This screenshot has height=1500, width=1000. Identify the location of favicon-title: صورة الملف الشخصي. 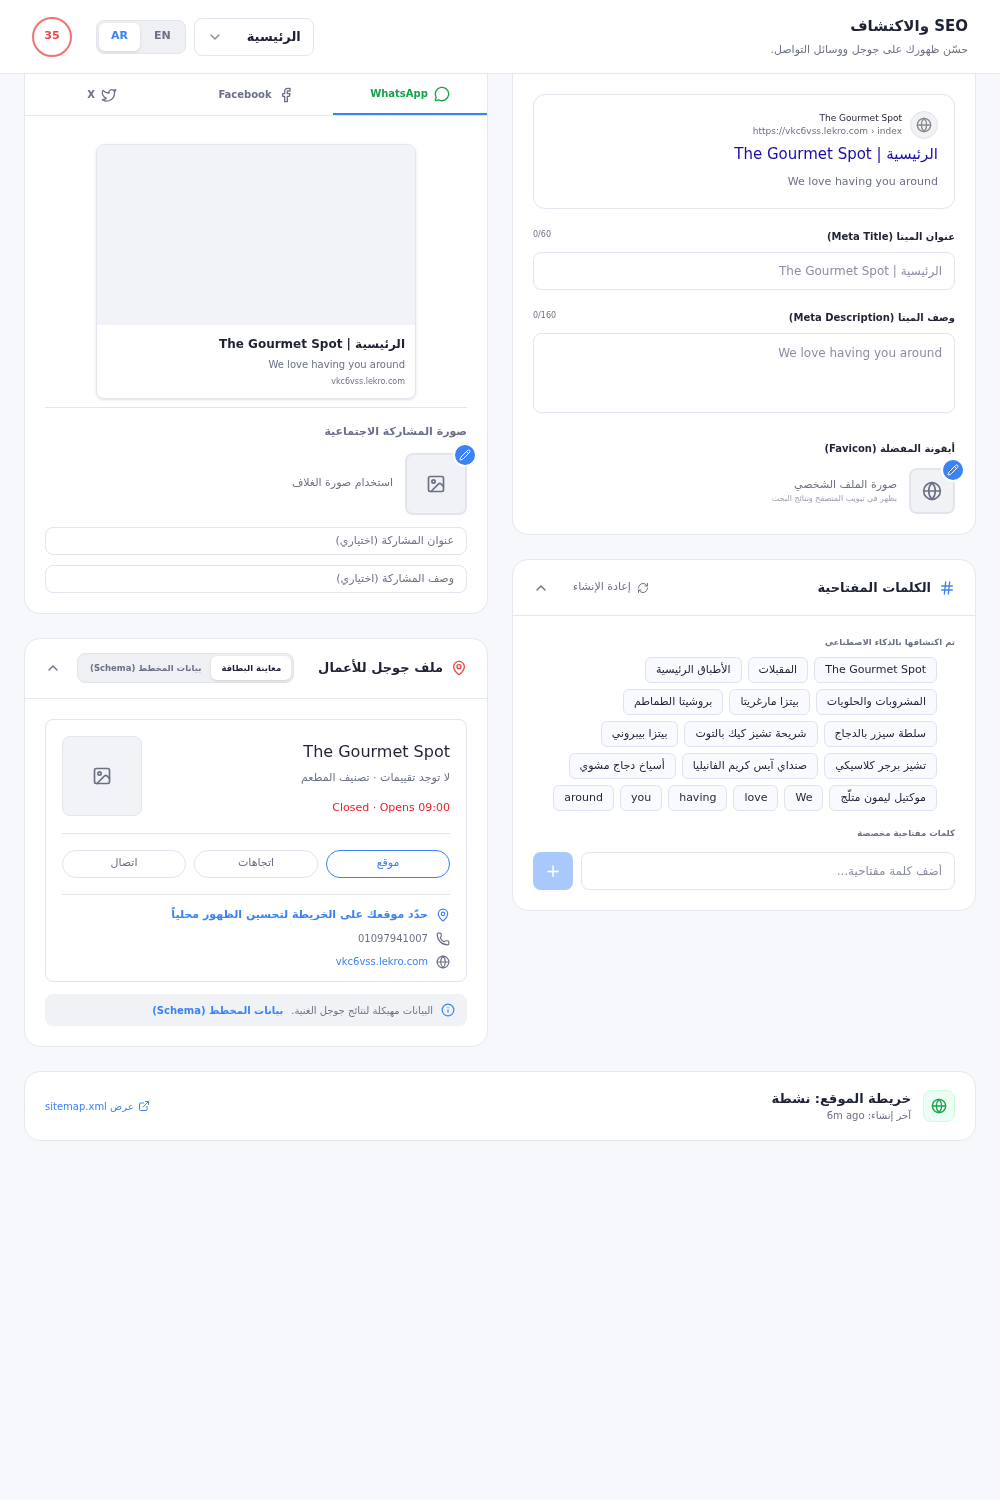
(845, 484).